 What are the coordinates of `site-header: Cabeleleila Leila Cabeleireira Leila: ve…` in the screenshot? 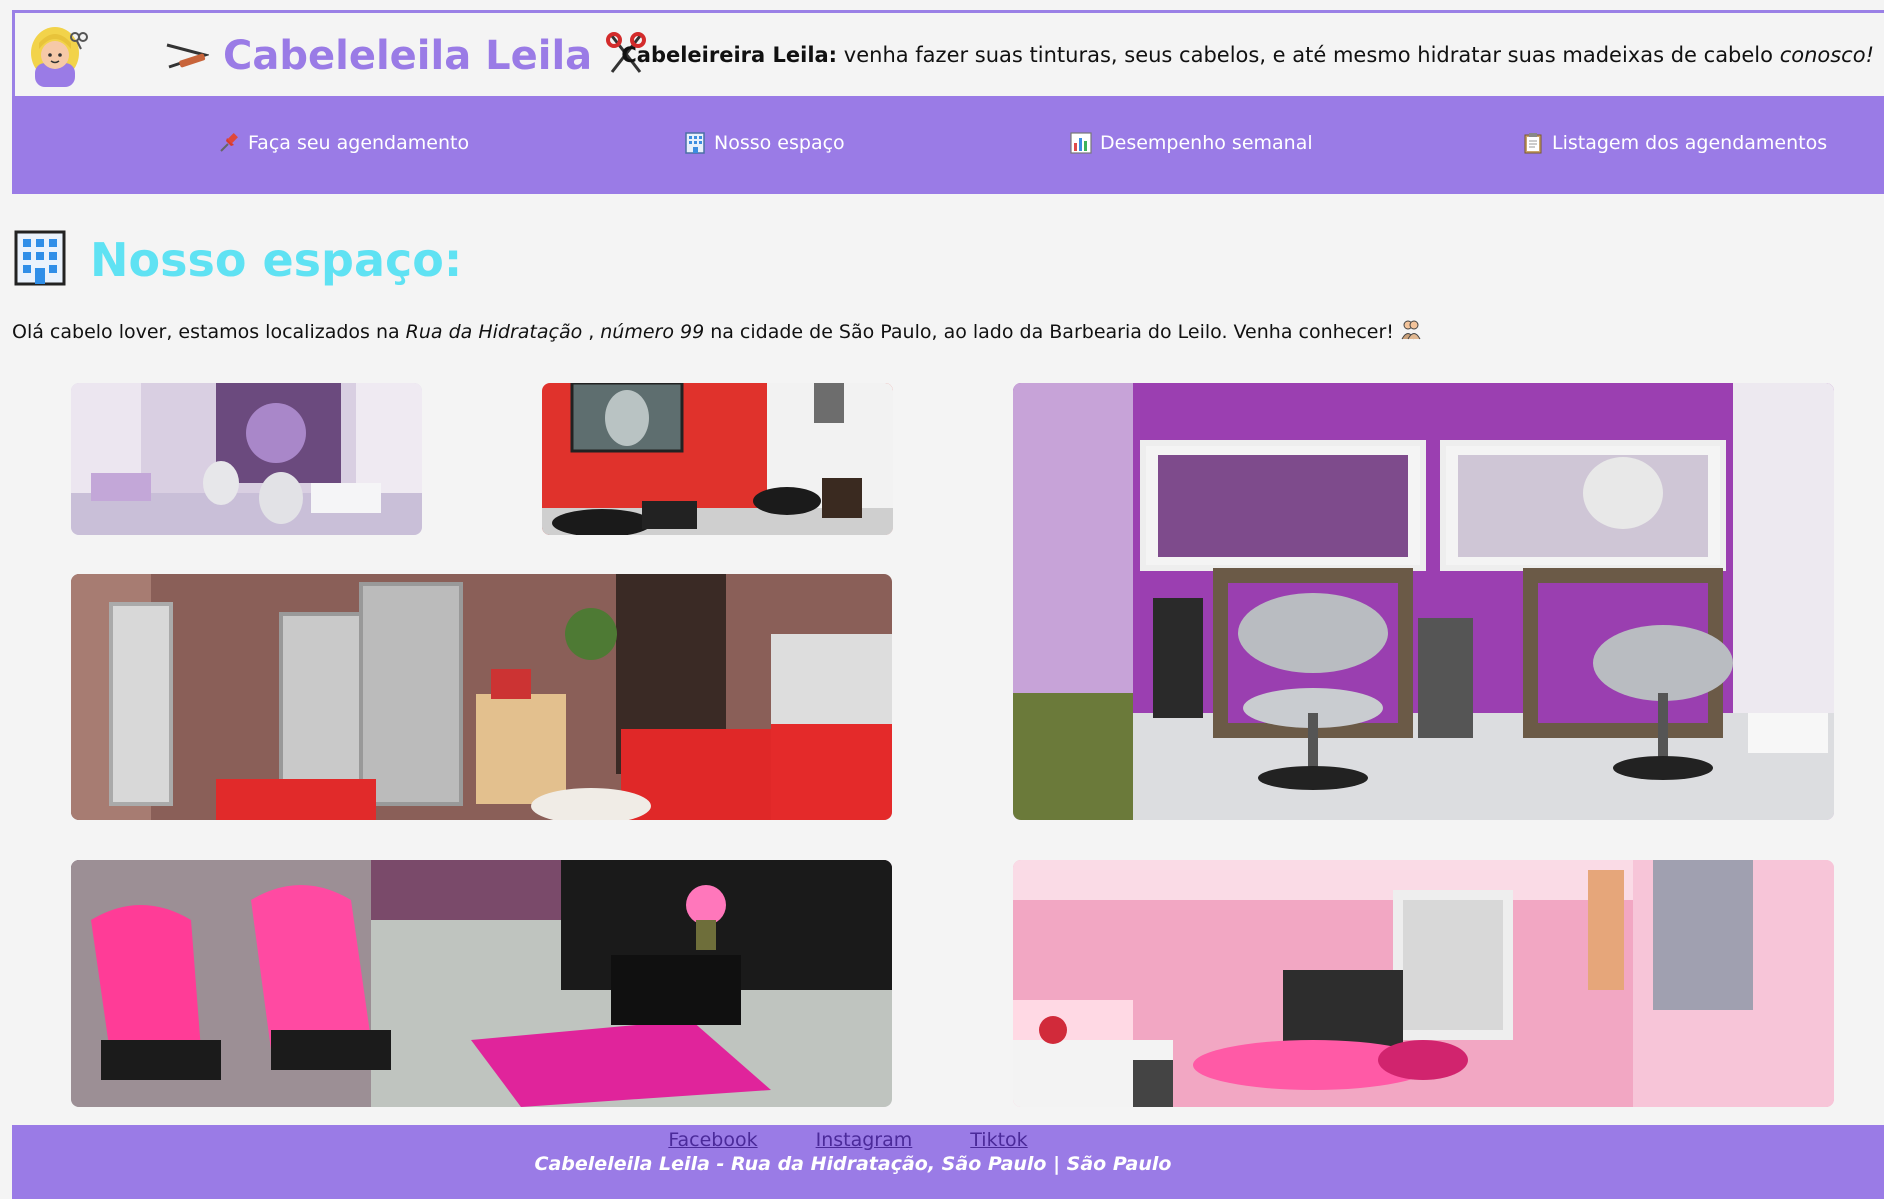 It's located at (948, 53).